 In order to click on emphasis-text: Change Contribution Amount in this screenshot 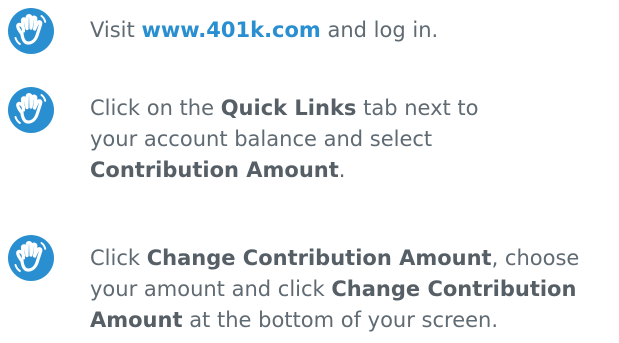, I will do `click(319, 258)`.